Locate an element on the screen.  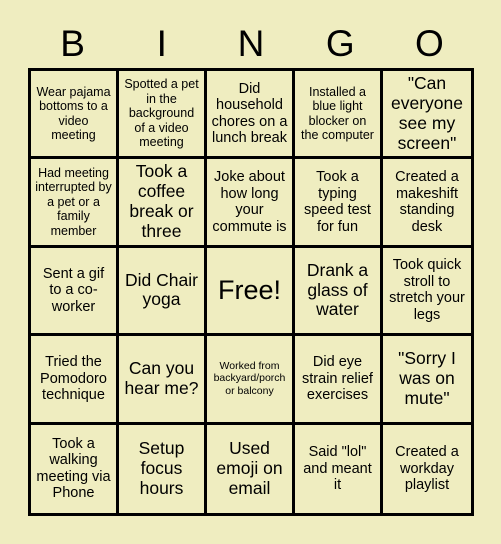
bingo-cell: Drank a glass of water is located at coordinates (339, 292).